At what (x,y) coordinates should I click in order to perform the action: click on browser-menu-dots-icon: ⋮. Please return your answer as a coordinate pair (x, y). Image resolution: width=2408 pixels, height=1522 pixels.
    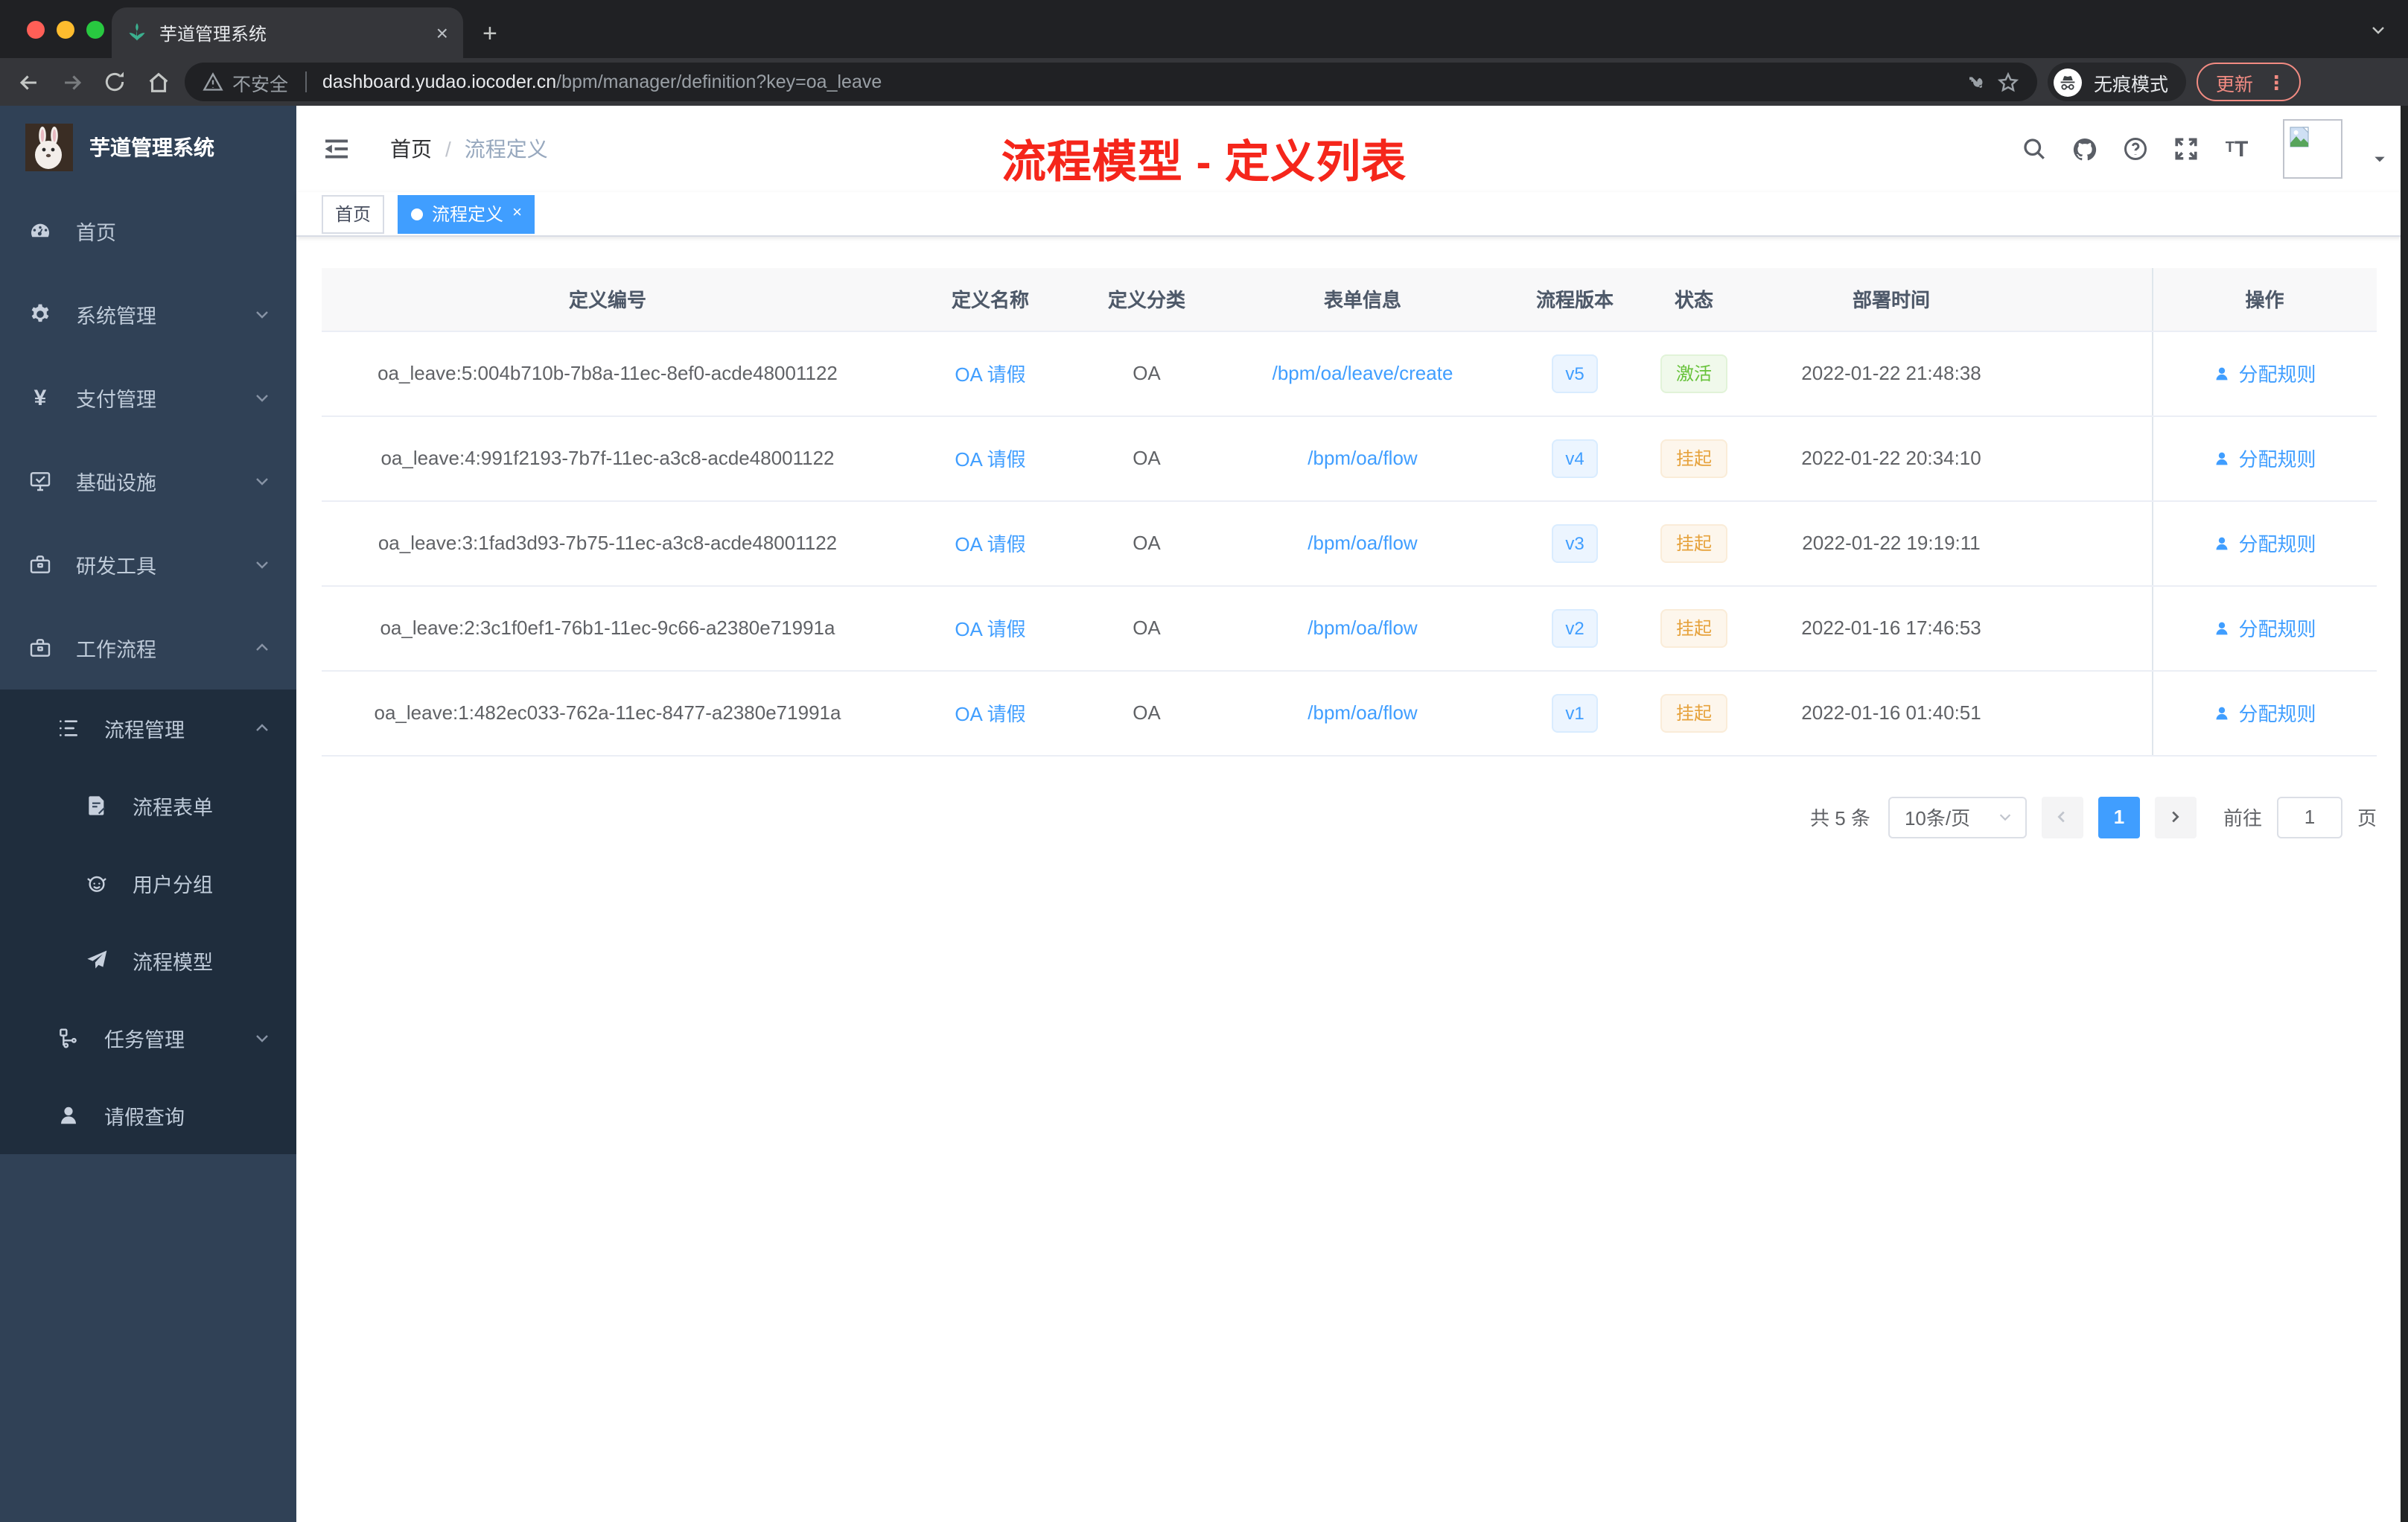
    Looking at the image, I should click on (2276, 82).